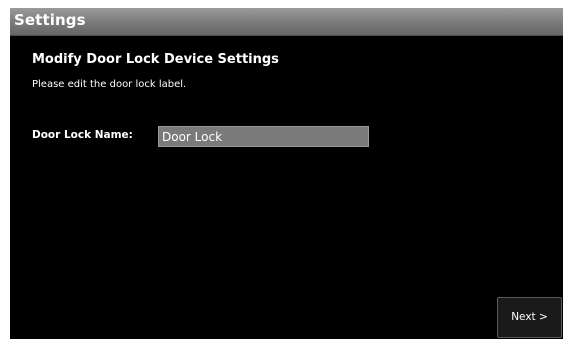 The width and height of the screenshot is (564, 339). What do you see at coordinates (109, 84) in the screenshot?
I see `instruction-text: Please edit the door lock label.` at bounding box center [109, 84].